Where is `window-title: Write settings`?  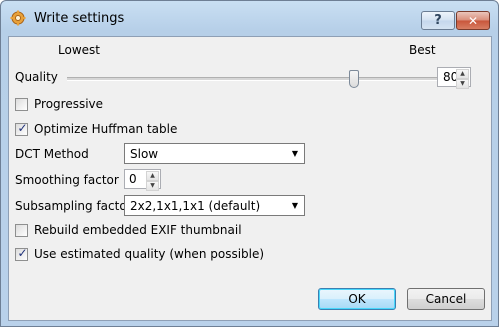 window-title: Write settings is located at coordinates (79, 18).